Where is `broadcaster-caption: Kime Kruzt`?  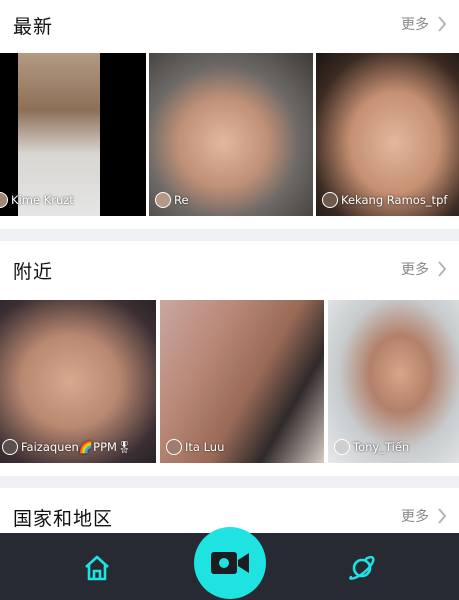
broadcaster-caption: Kime Kruzt is located at coordinates (37, 200).